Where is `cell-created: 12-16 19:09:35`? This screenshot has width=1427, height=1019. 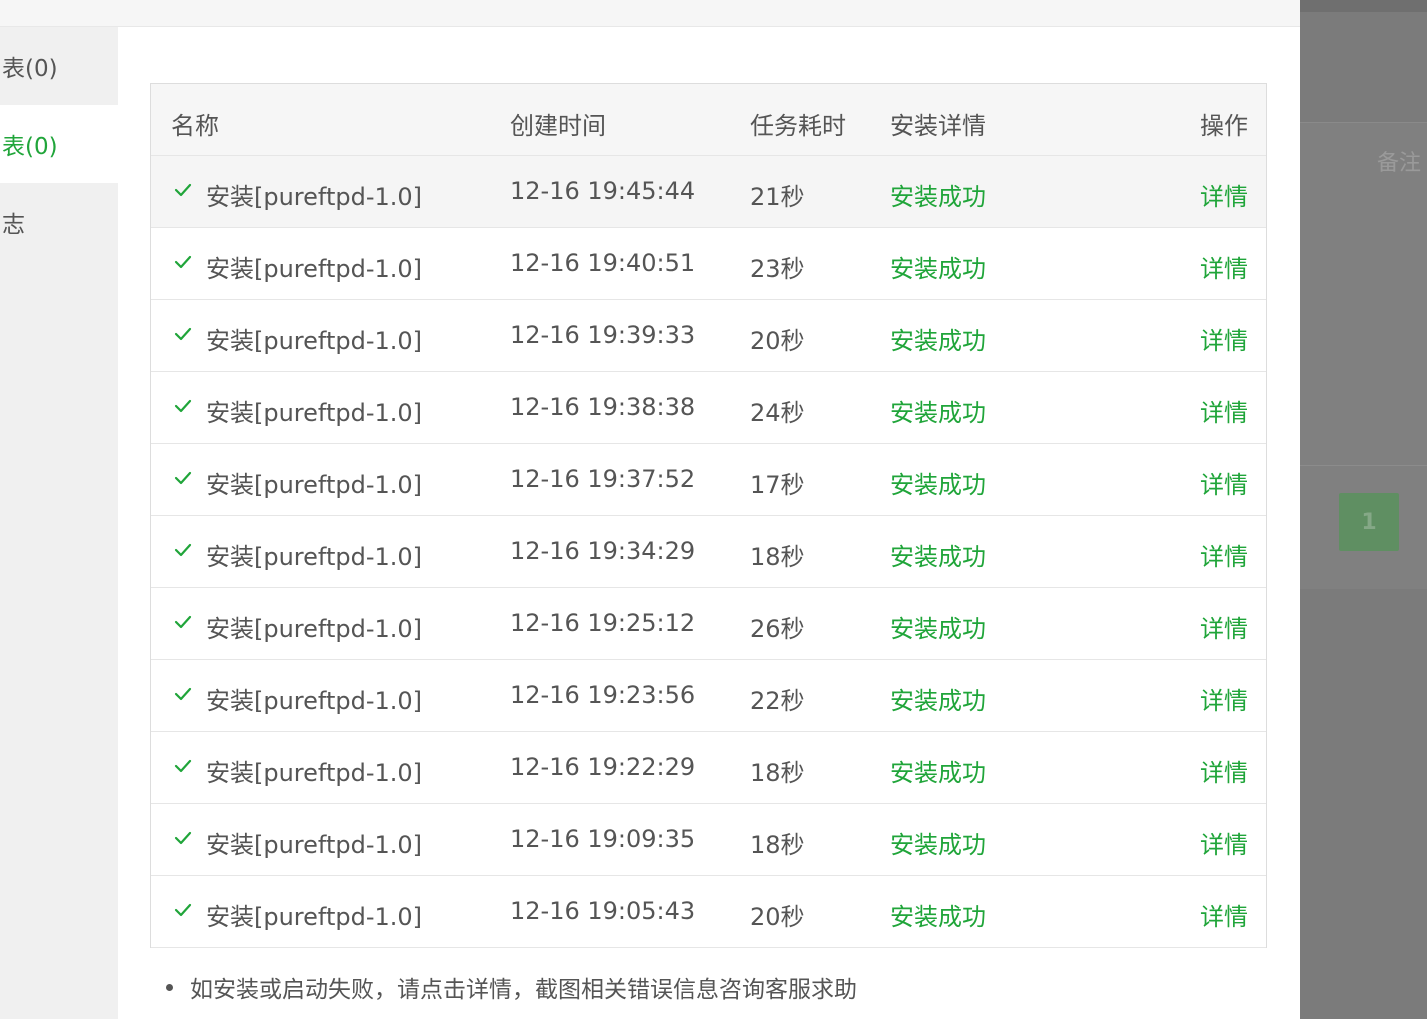
cell-created: 12-16 19:09:35 is located at coordinates (603, 839).